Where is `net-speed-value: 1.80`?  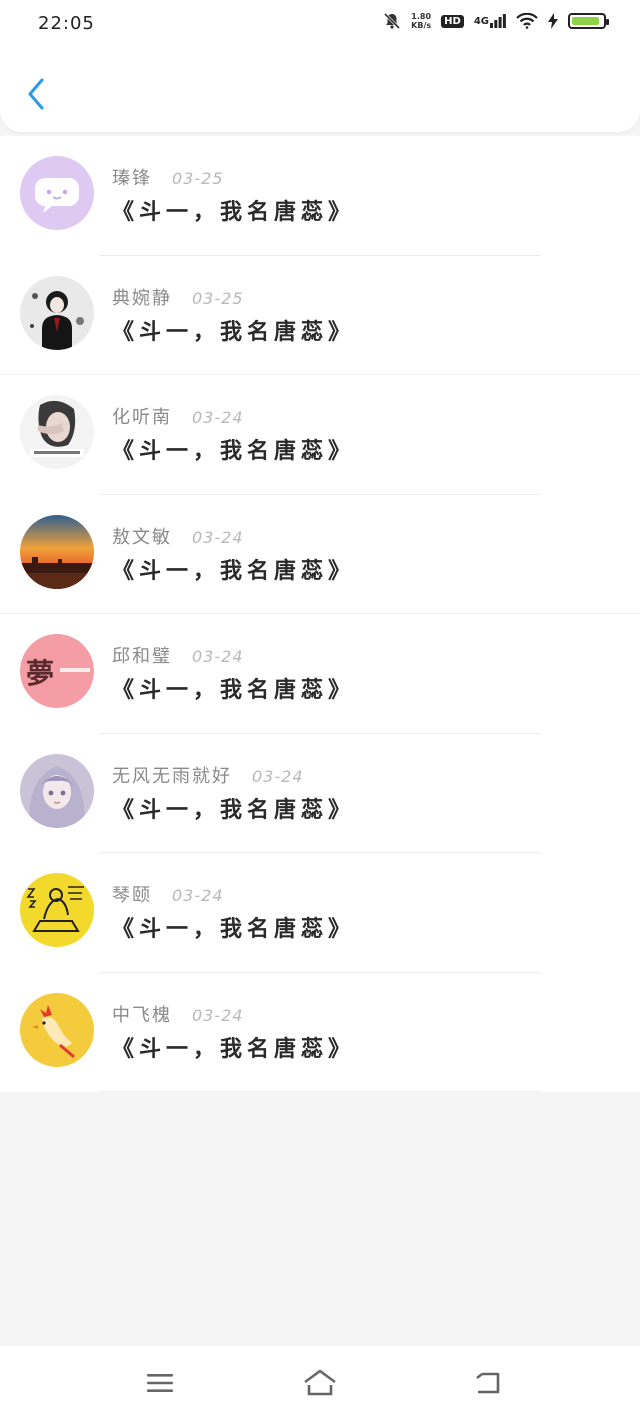
net-speed-value: 1.80 is located at coordinates (421, 16).